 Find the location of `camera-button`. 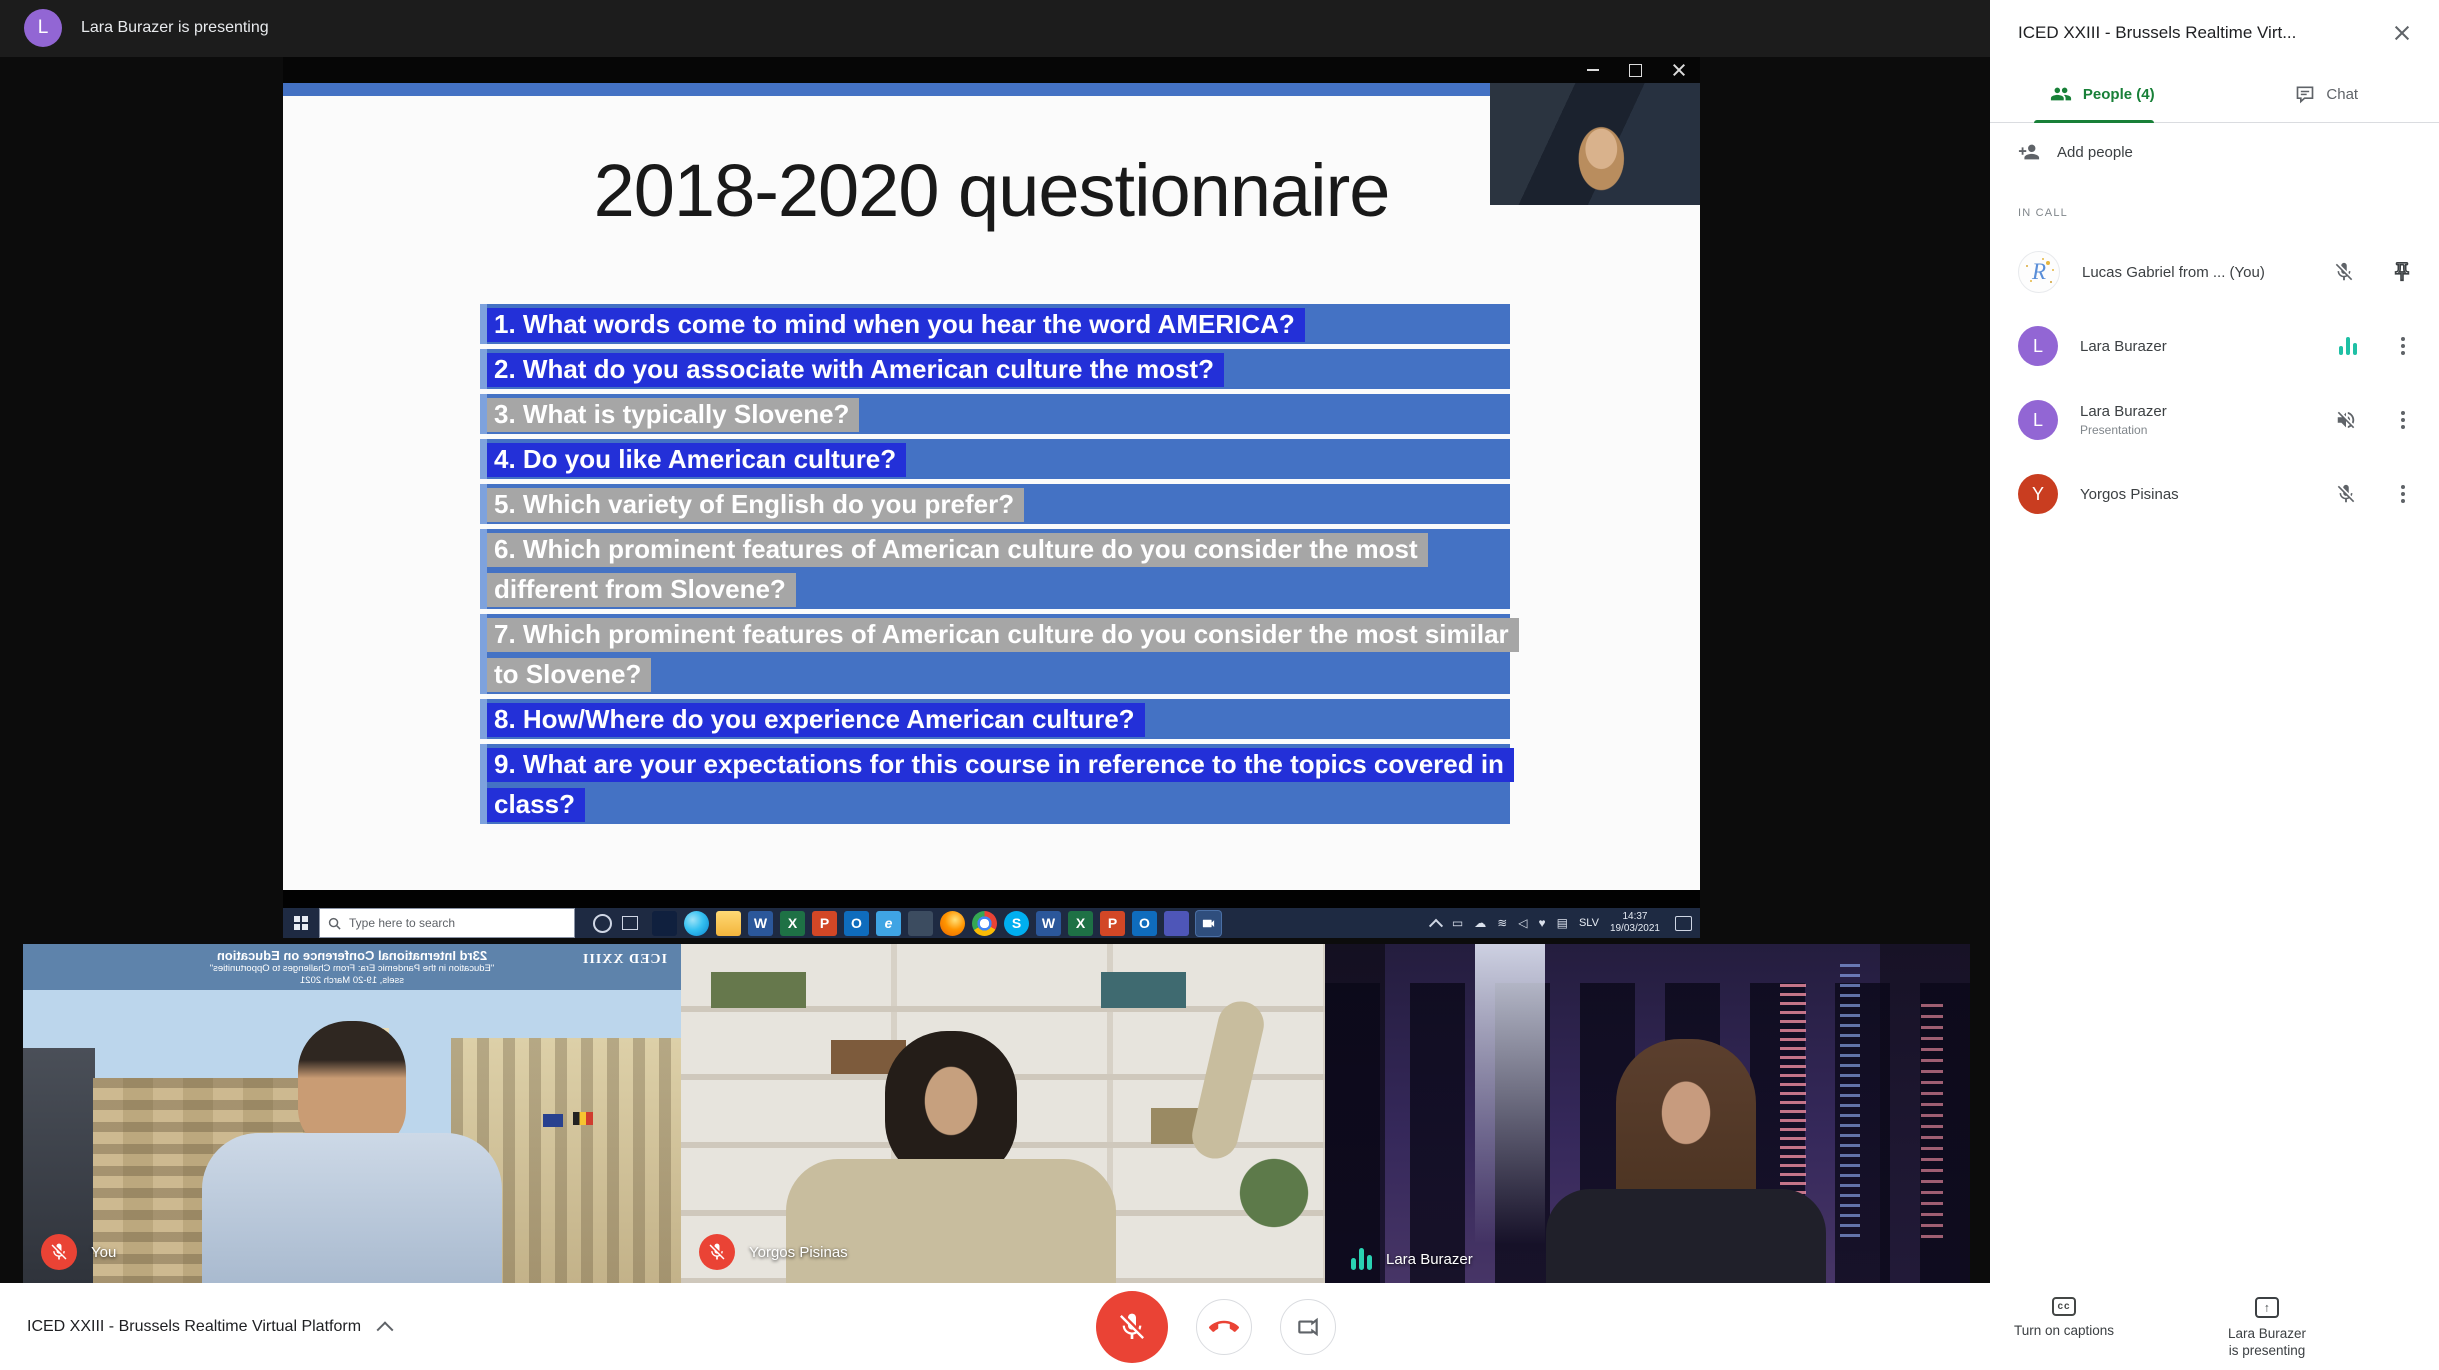

camera-button is located at coordinates (1308, 1326).